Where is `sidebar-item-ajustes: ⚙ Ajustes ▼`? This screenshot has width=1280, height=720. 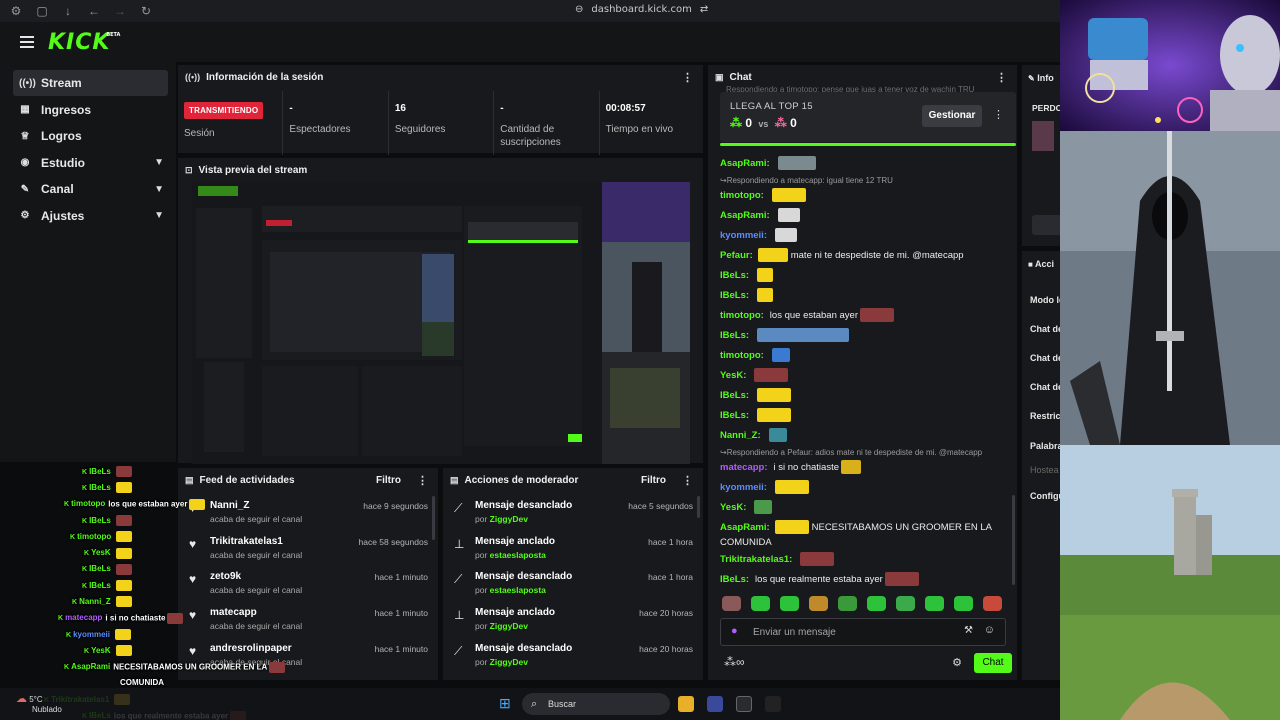
sidebar-item-ajustes: ⚙ Ajustes ▼ is located at coordinates (90, 216).